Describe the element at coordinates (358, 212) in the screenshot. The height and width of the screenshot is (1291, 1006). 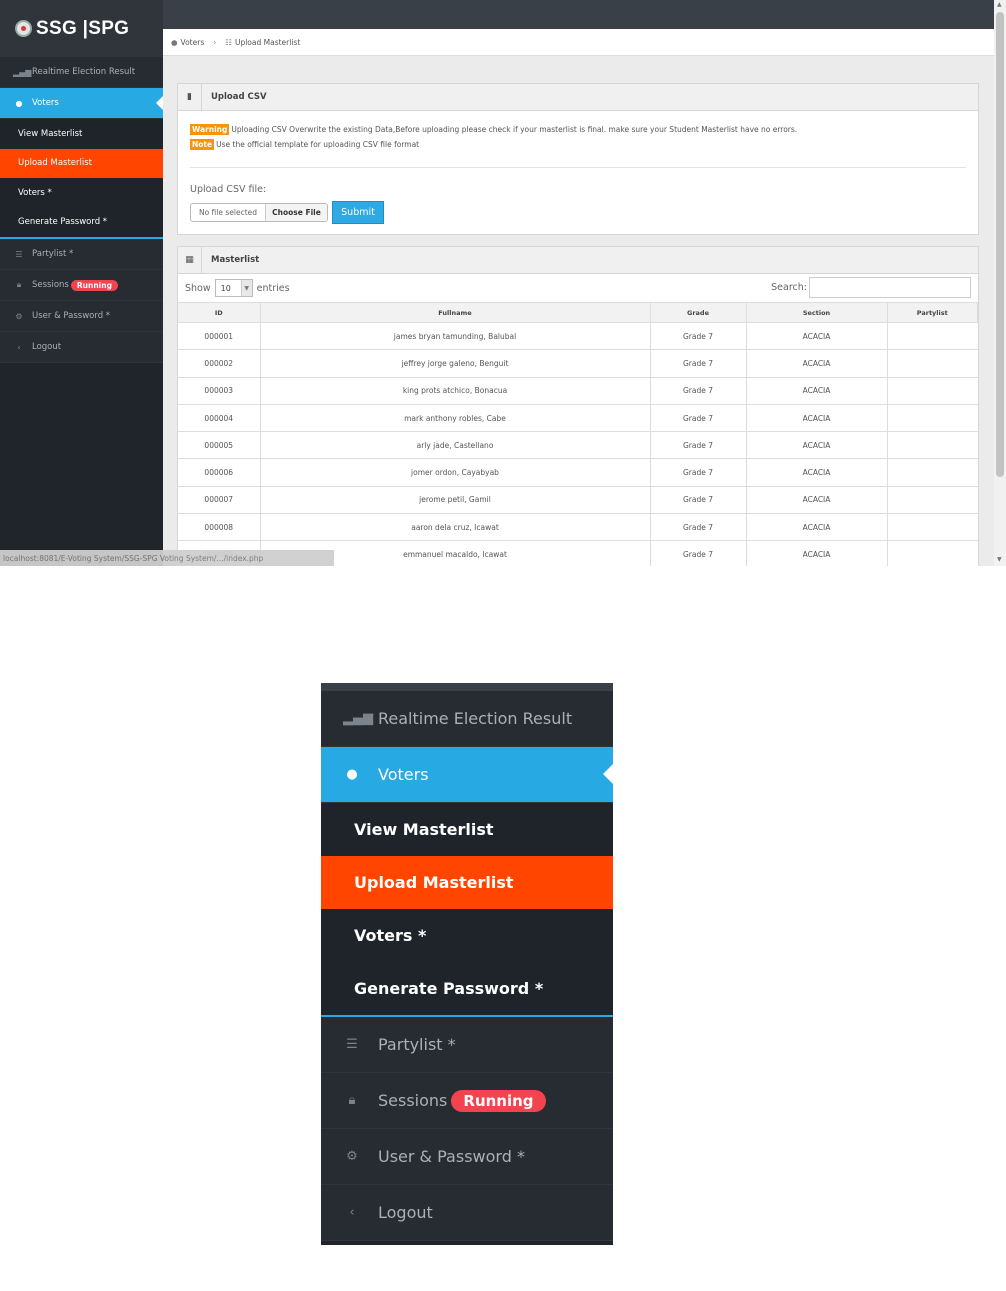
I see `submit-button: Submit` at that location.